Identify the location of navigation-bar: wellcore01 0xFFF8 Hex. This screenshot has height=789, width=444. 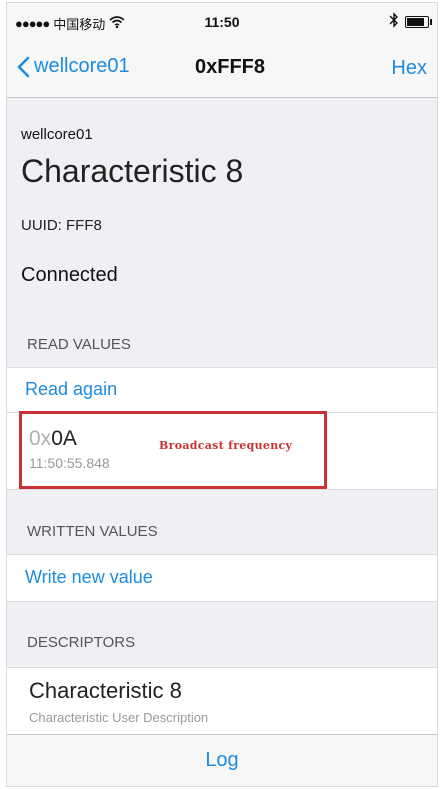
(222, 69).